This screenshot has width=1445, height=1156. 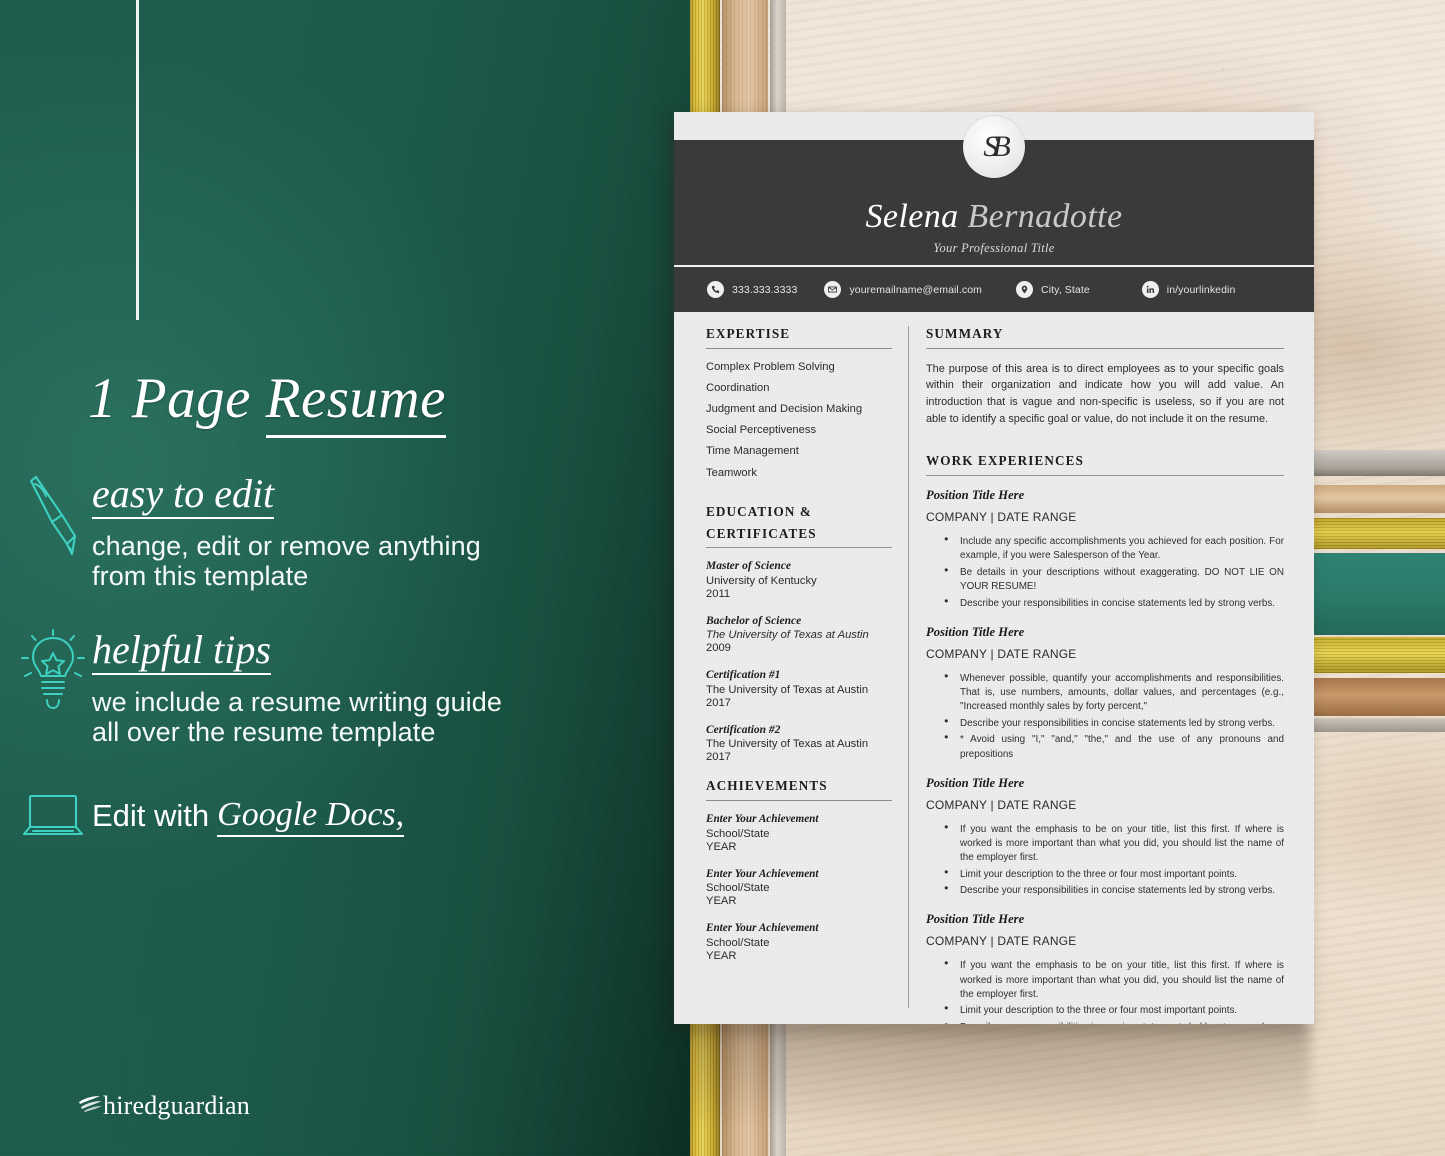 I want to click on expertise-item: Complex Problem Solving, so click(x=770, y=366).